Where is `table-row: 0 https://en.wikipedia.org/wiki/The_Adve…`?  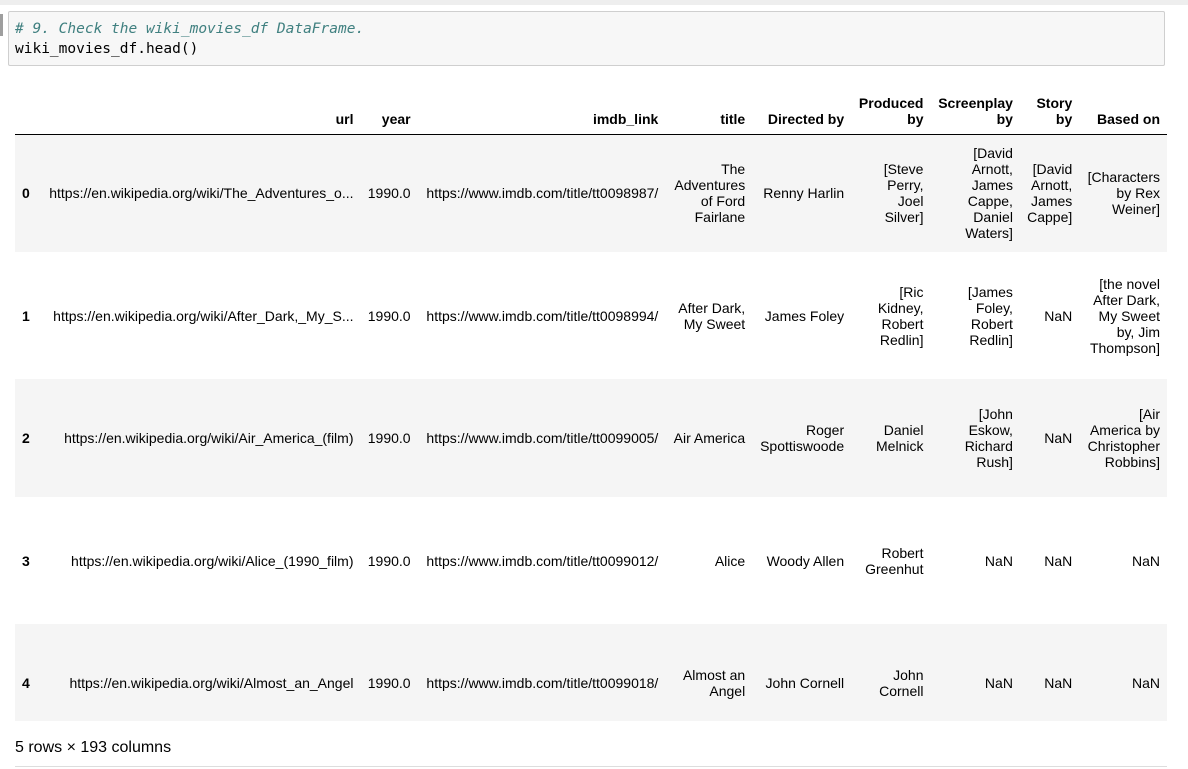 table-row: 0 https://en.wikipedia.org/wiki/The_Adve… is located at coordinates (591, 193).